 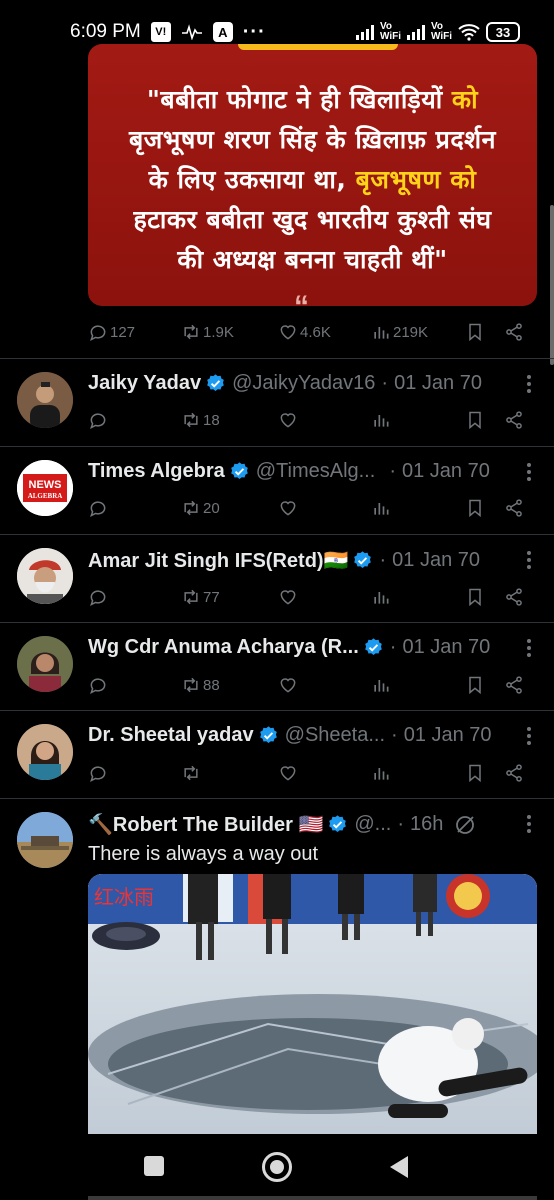 What do you see at coordinates (303, 383) in the screenshot?
I see `user-handle: @JaikyYadav16` at bounding box center [303, 383].